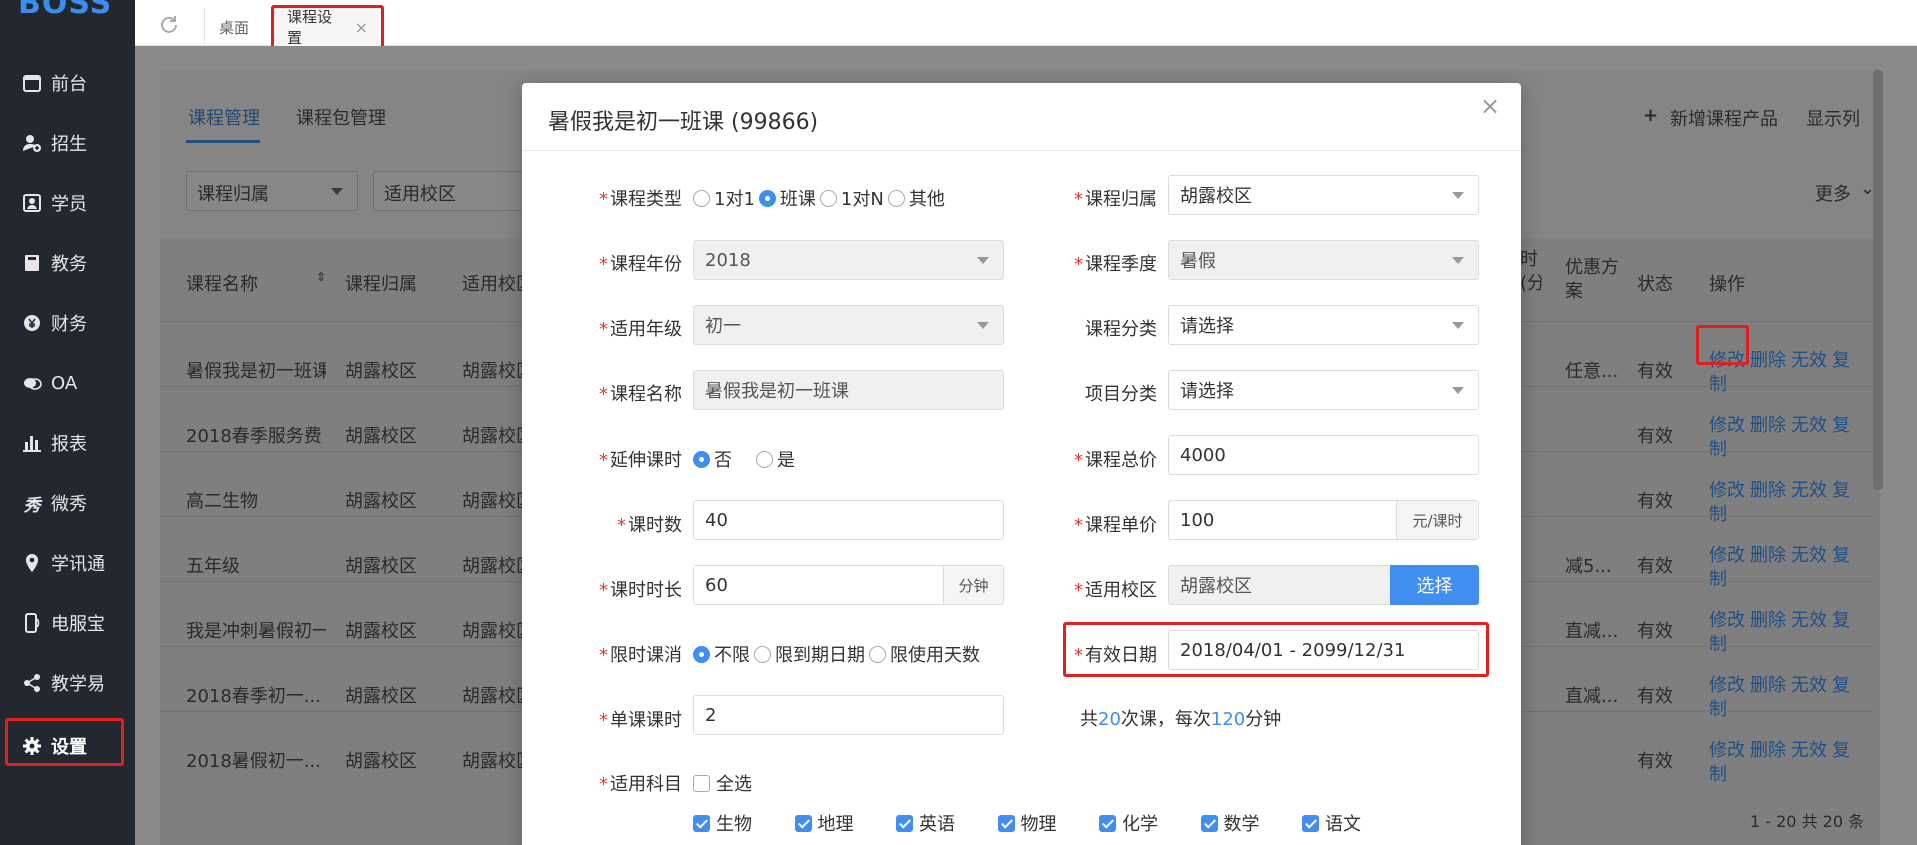  What do you see at coordinates (809, 654) in the screenshot?
I see `radio-limit-expiry: 限到期日期` at bounding box center [809, 654].